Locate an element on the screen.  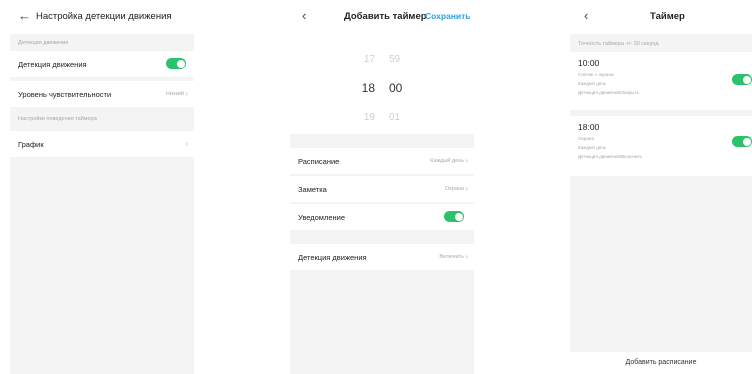
add-schedule-button: Добавить расписание is located at coordinates (661, 363).